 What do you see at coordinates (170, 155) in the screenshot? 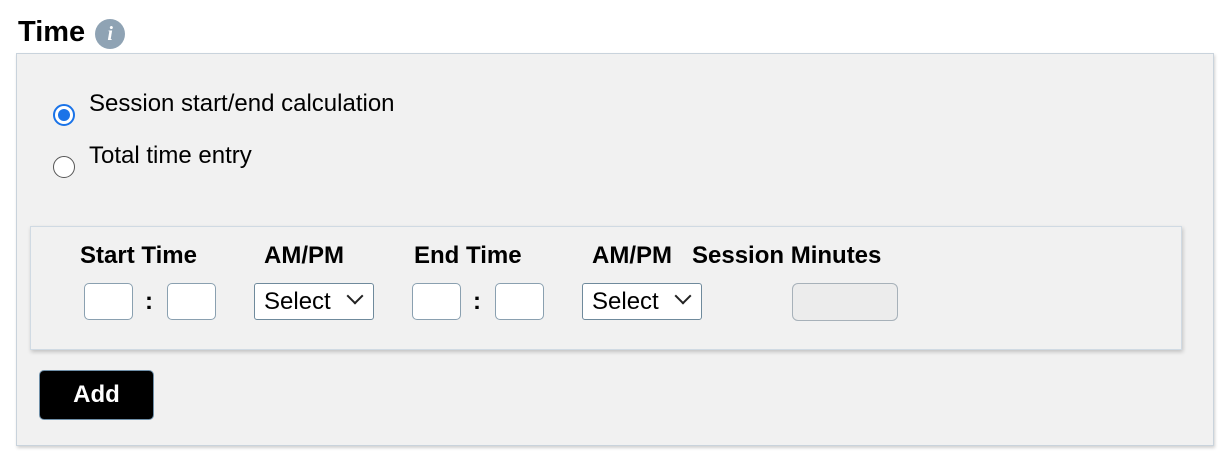
I see `radio-label-total-time: Total time entry` at bounding box center [170, 155].